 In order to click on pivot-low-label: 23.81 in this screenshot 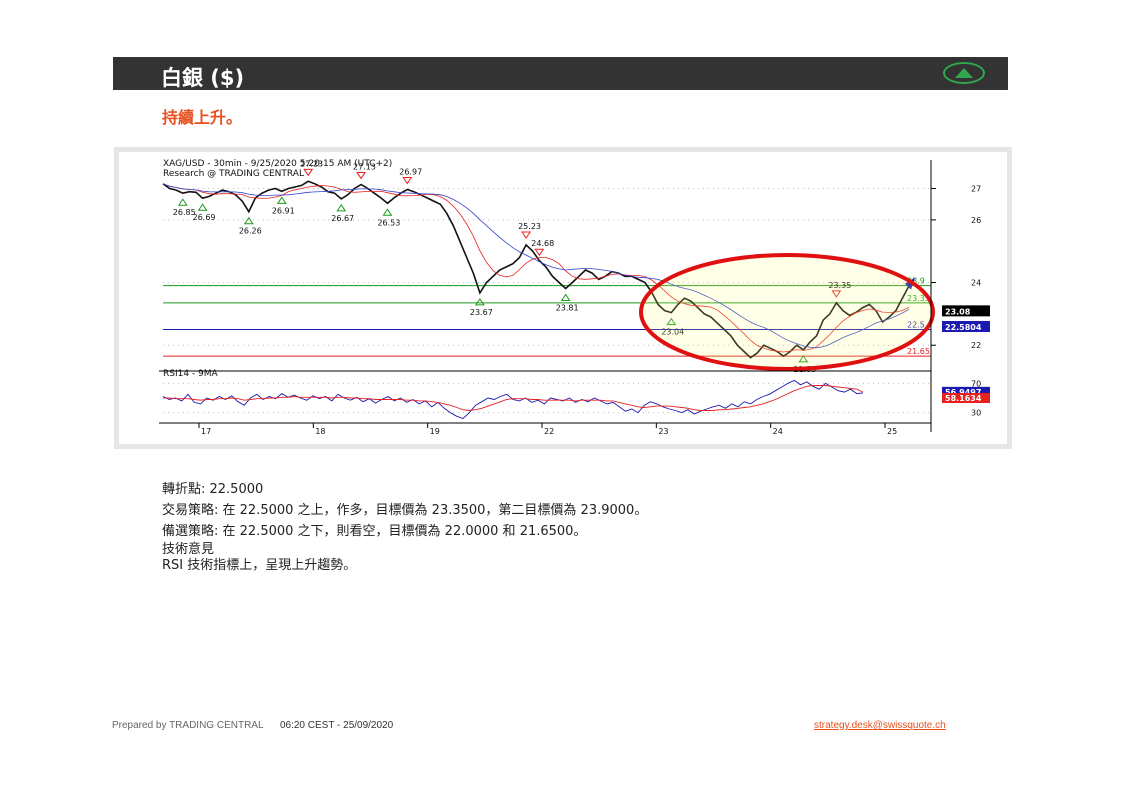, I will do `click(567, 307)`.